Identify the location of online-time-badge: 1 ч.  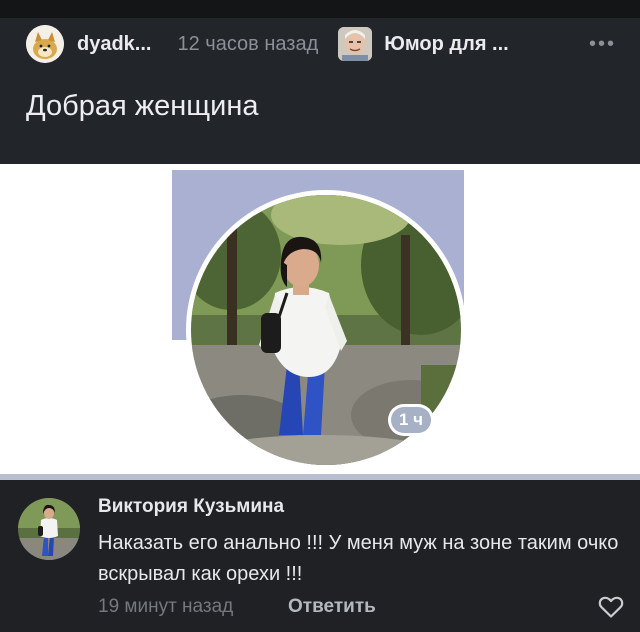
(411, 420).